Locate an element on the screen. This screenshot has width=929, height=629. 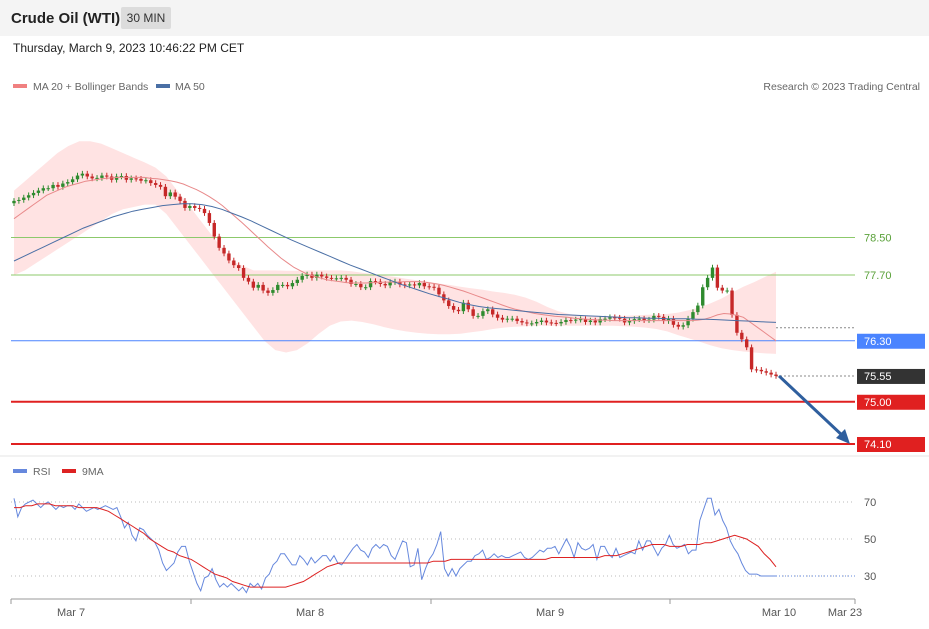
price-level-labels: 78.50 77.70 76.30 75.55 75.00 74.10 is located at coordinates (891, 342).